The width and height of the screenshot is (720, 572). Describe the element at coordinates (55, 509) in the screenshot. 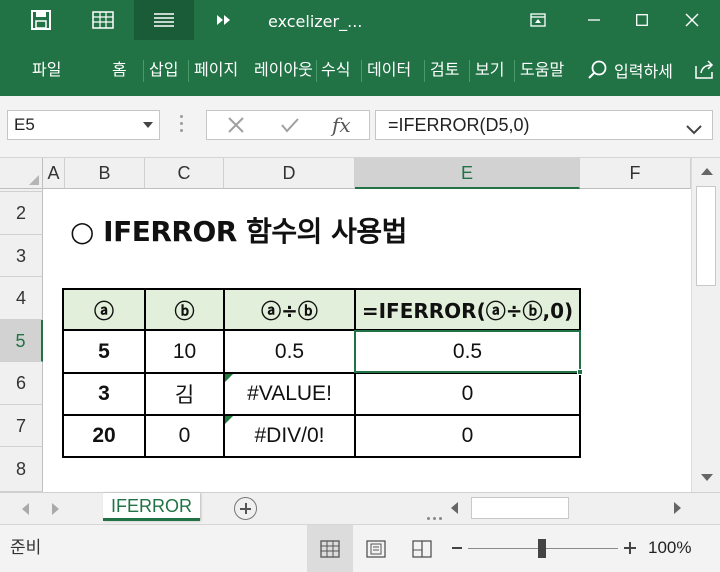

I see `next-sheet-icon` at that location.